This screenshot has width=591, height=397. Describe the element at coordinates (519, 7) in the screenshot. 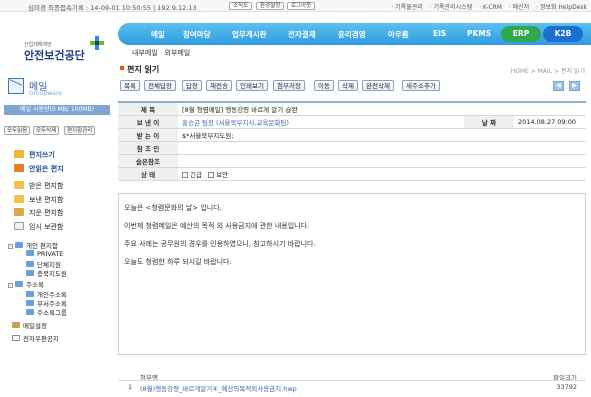

I see `messenger-link: · 메신저` at that location.